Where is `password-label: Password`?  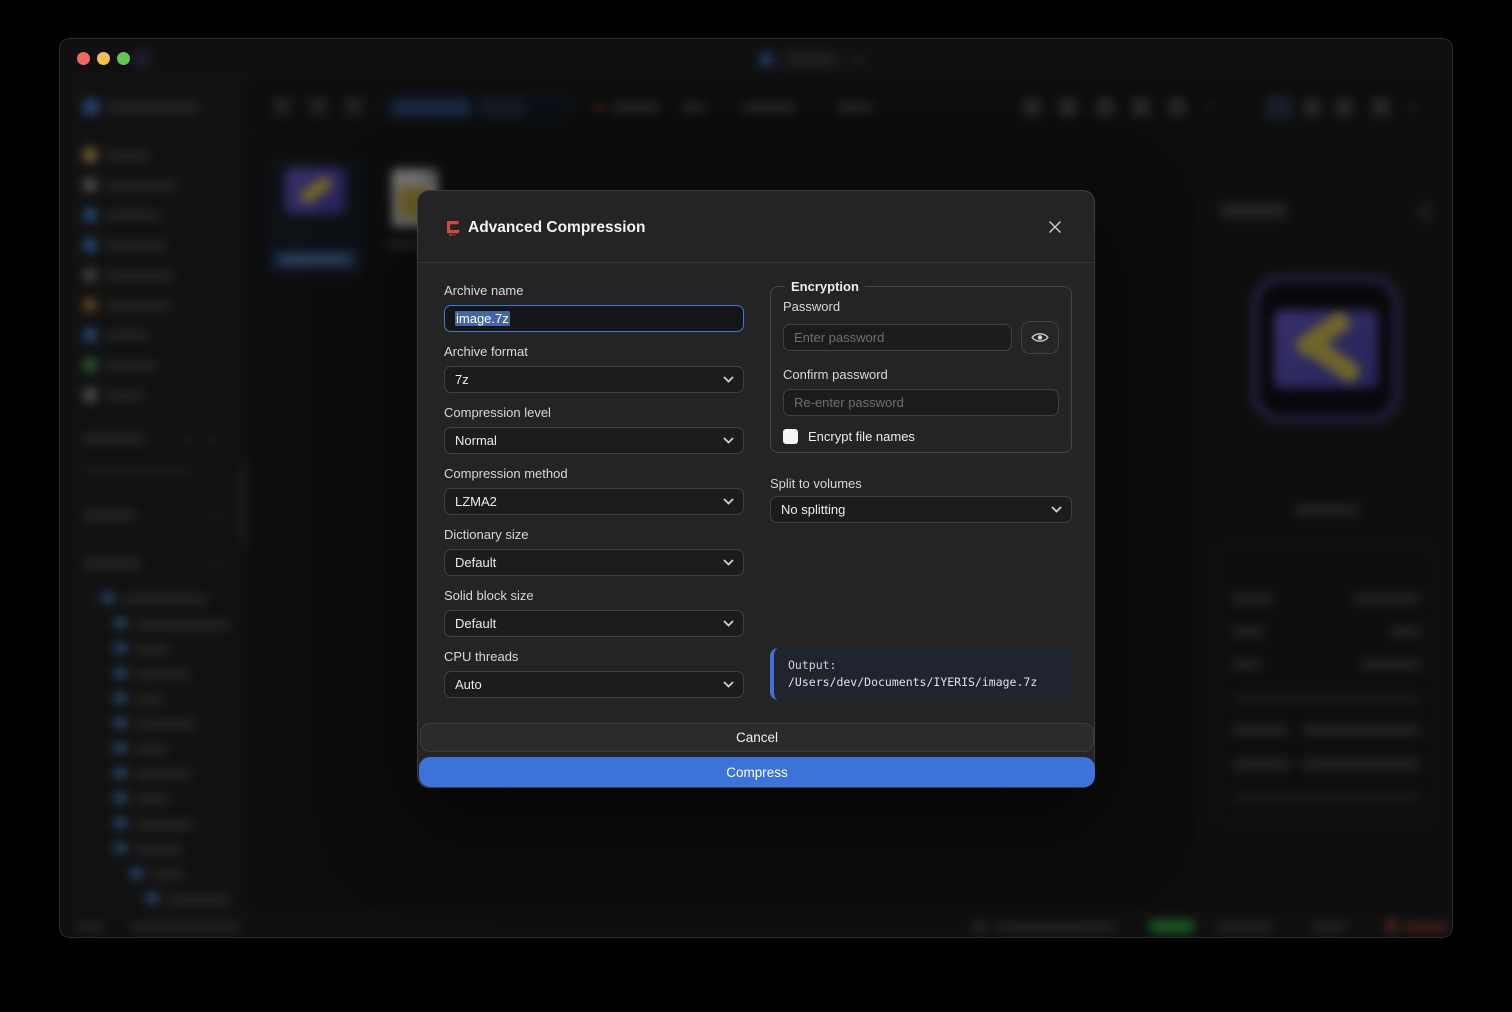 password-label: Password is located at coordinates (812, 306).